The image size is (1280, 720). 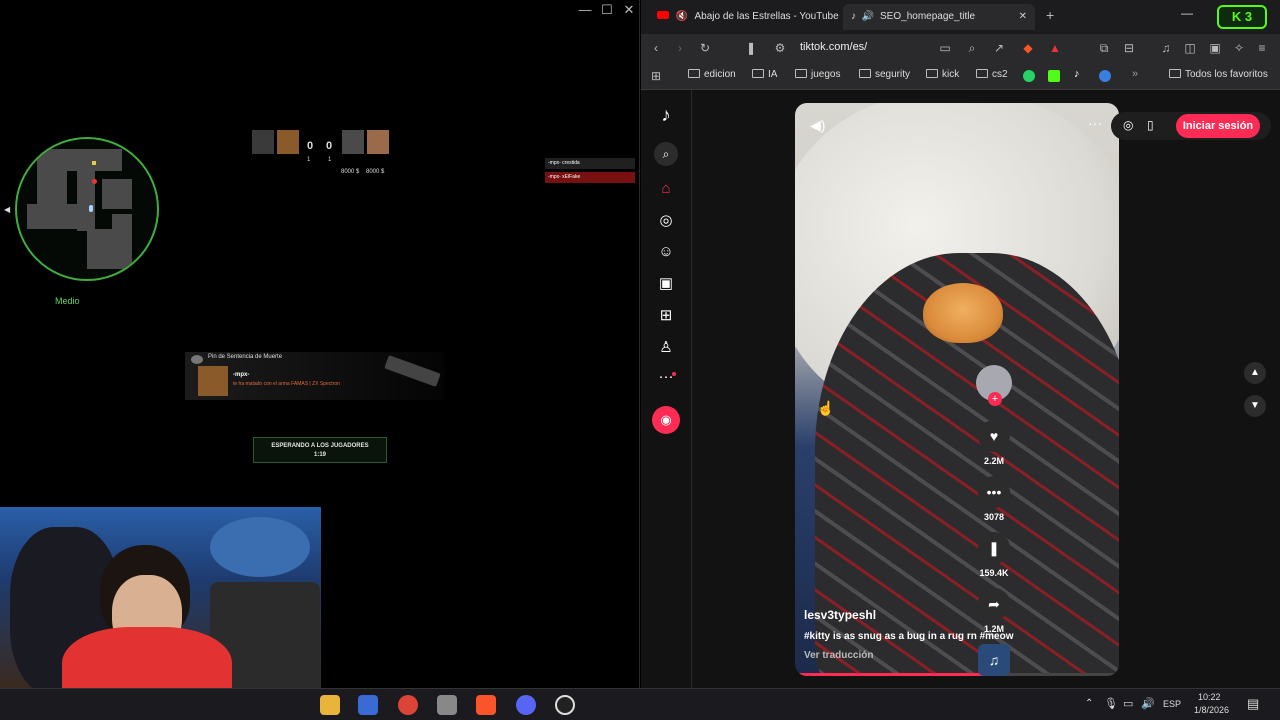 I want to click on bookmark-folder: cs2, so click(x=992, y=74).